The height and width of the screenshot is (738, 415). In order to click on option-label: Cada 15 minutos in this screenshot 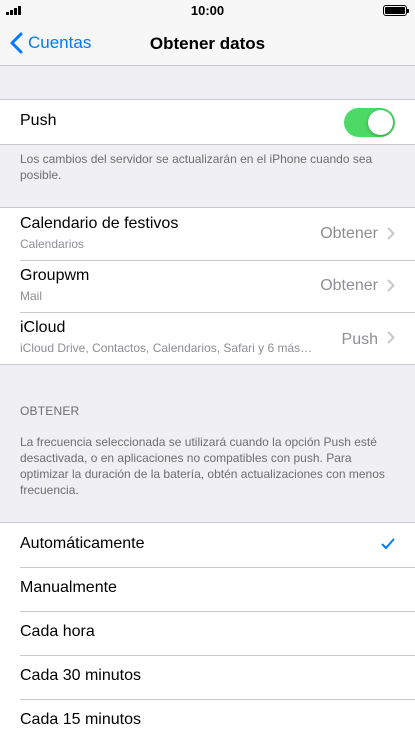, I will do `click(80, 719)`.